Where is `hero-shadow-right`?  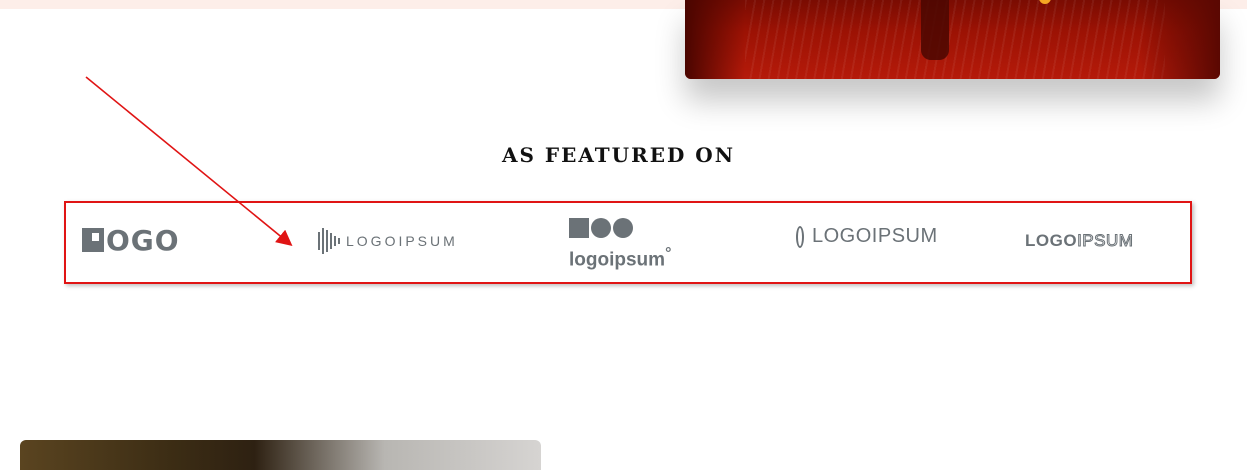
hero-shadow-right is located at coordinates (1180, 39).